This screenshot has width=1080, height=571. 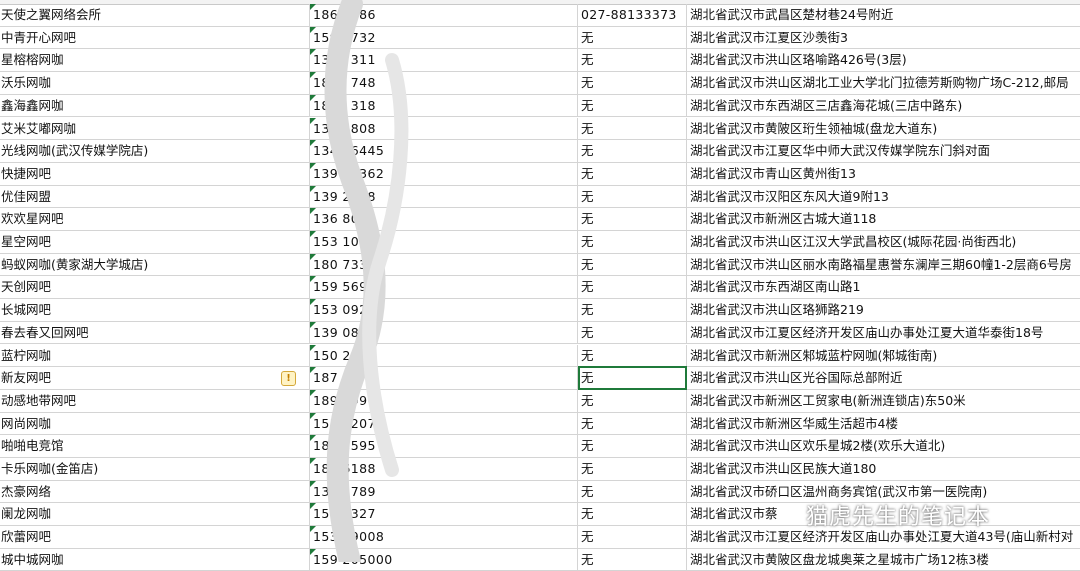 I want to click on name-cell: 鑫海鑫网咖, so click(x=155, y=106).